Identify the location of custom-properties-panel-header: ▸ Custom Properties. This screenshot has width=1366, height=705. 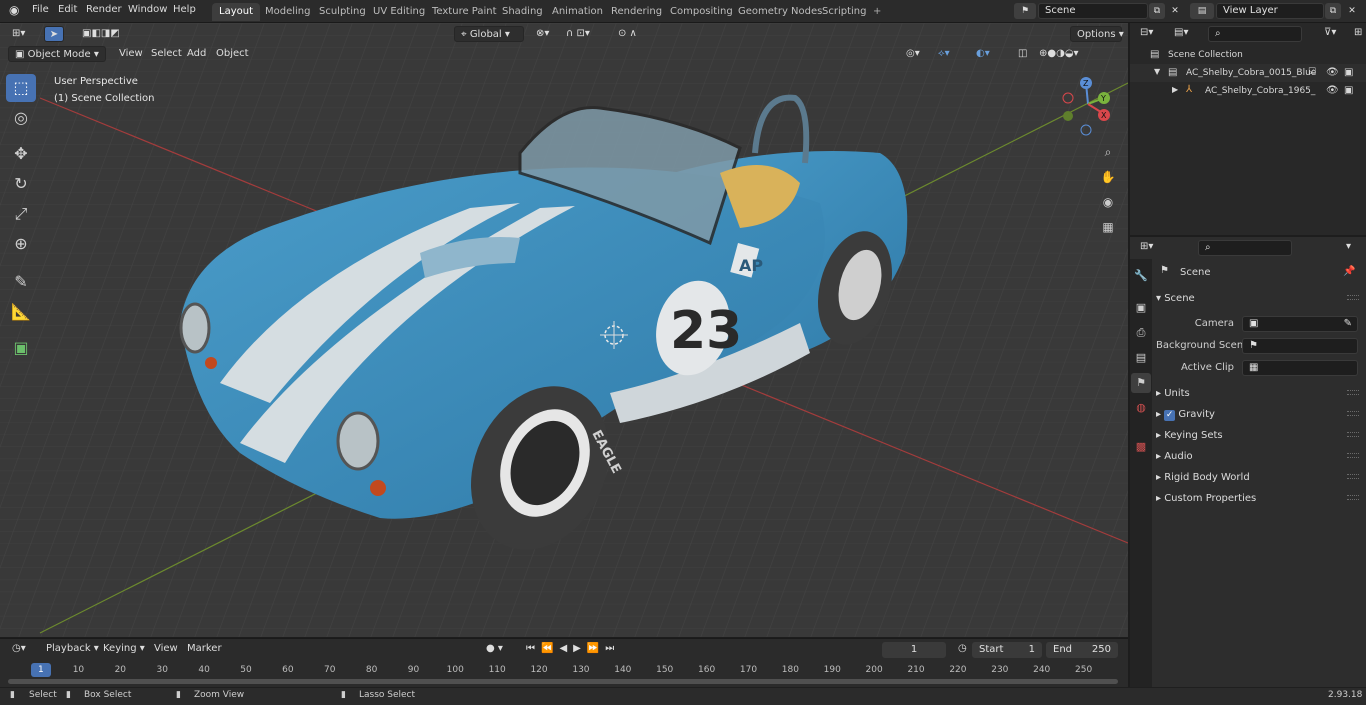
(1206, 498).